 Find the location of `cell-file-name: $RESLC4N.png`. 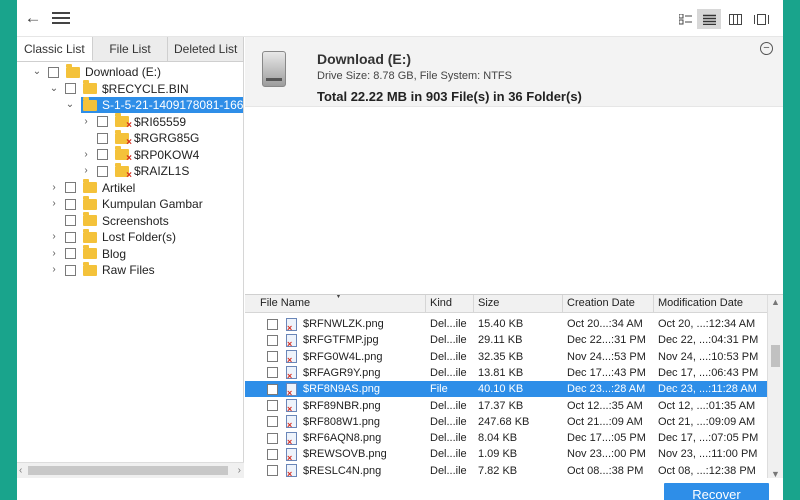

cell-file-name: $RESLC4N.png is located at coordinates (335, 471).